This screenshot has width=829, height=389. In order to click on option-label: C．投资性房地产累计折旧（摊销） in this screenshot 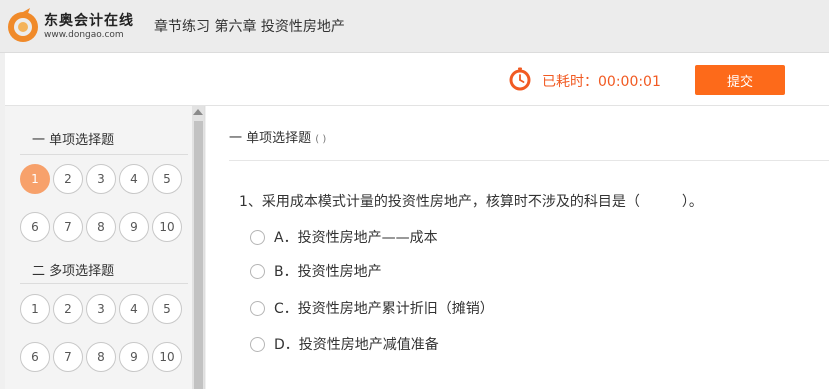, I will do `click(384, 309)`.